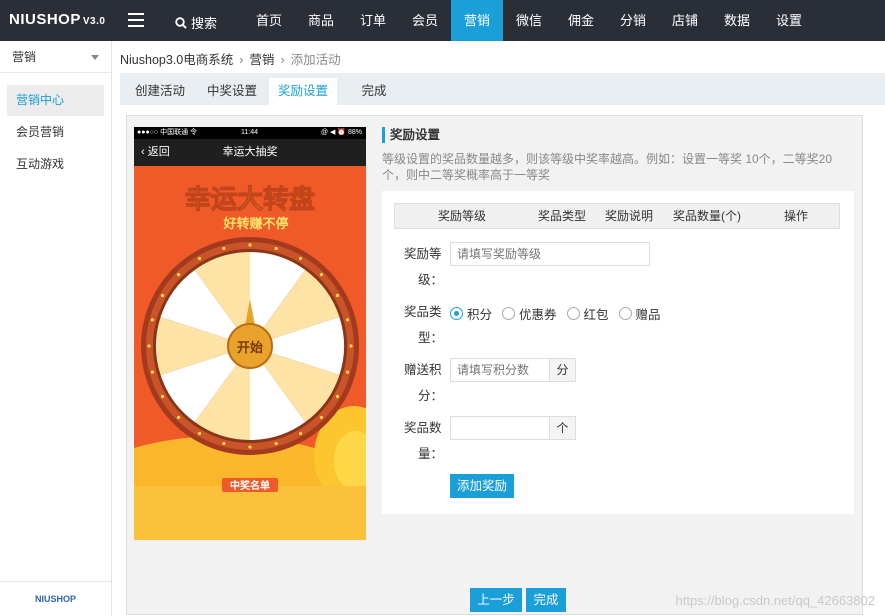 The image size is (885, 616). I want to click on wheel-start-button: 开始, so click(250, 348).